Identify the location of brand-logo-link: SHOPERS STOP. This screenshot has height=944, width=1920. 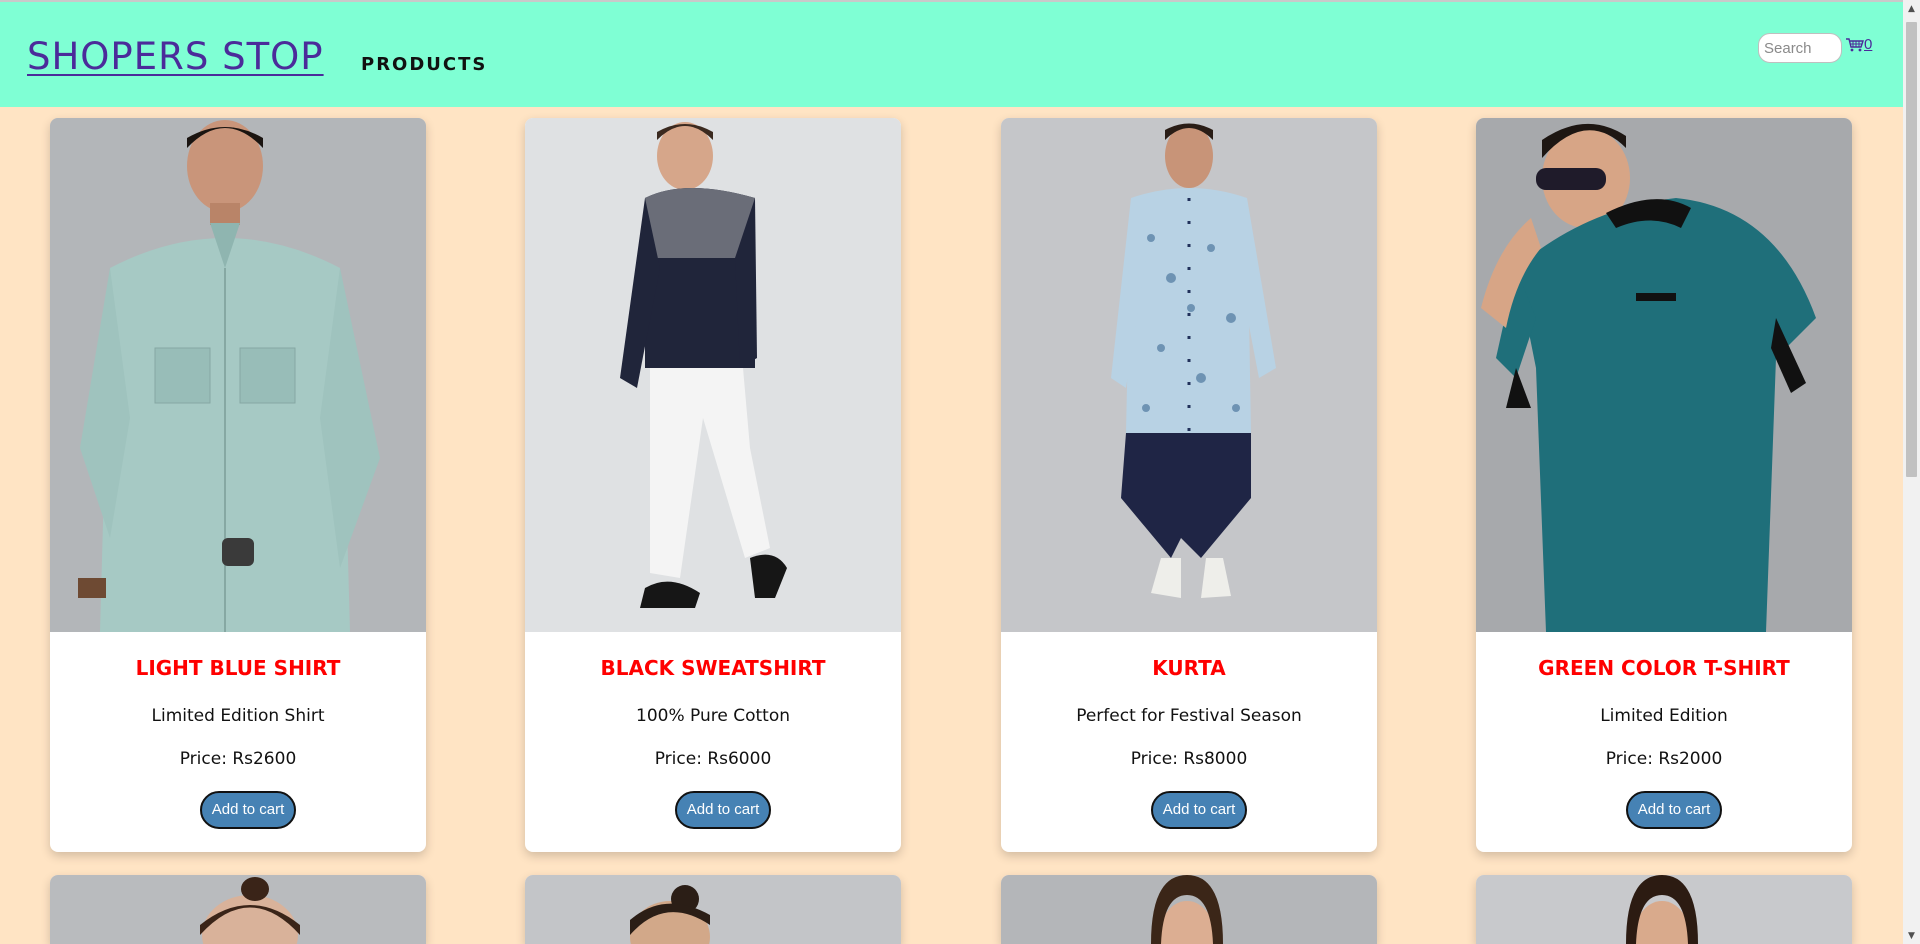
(175, 56).